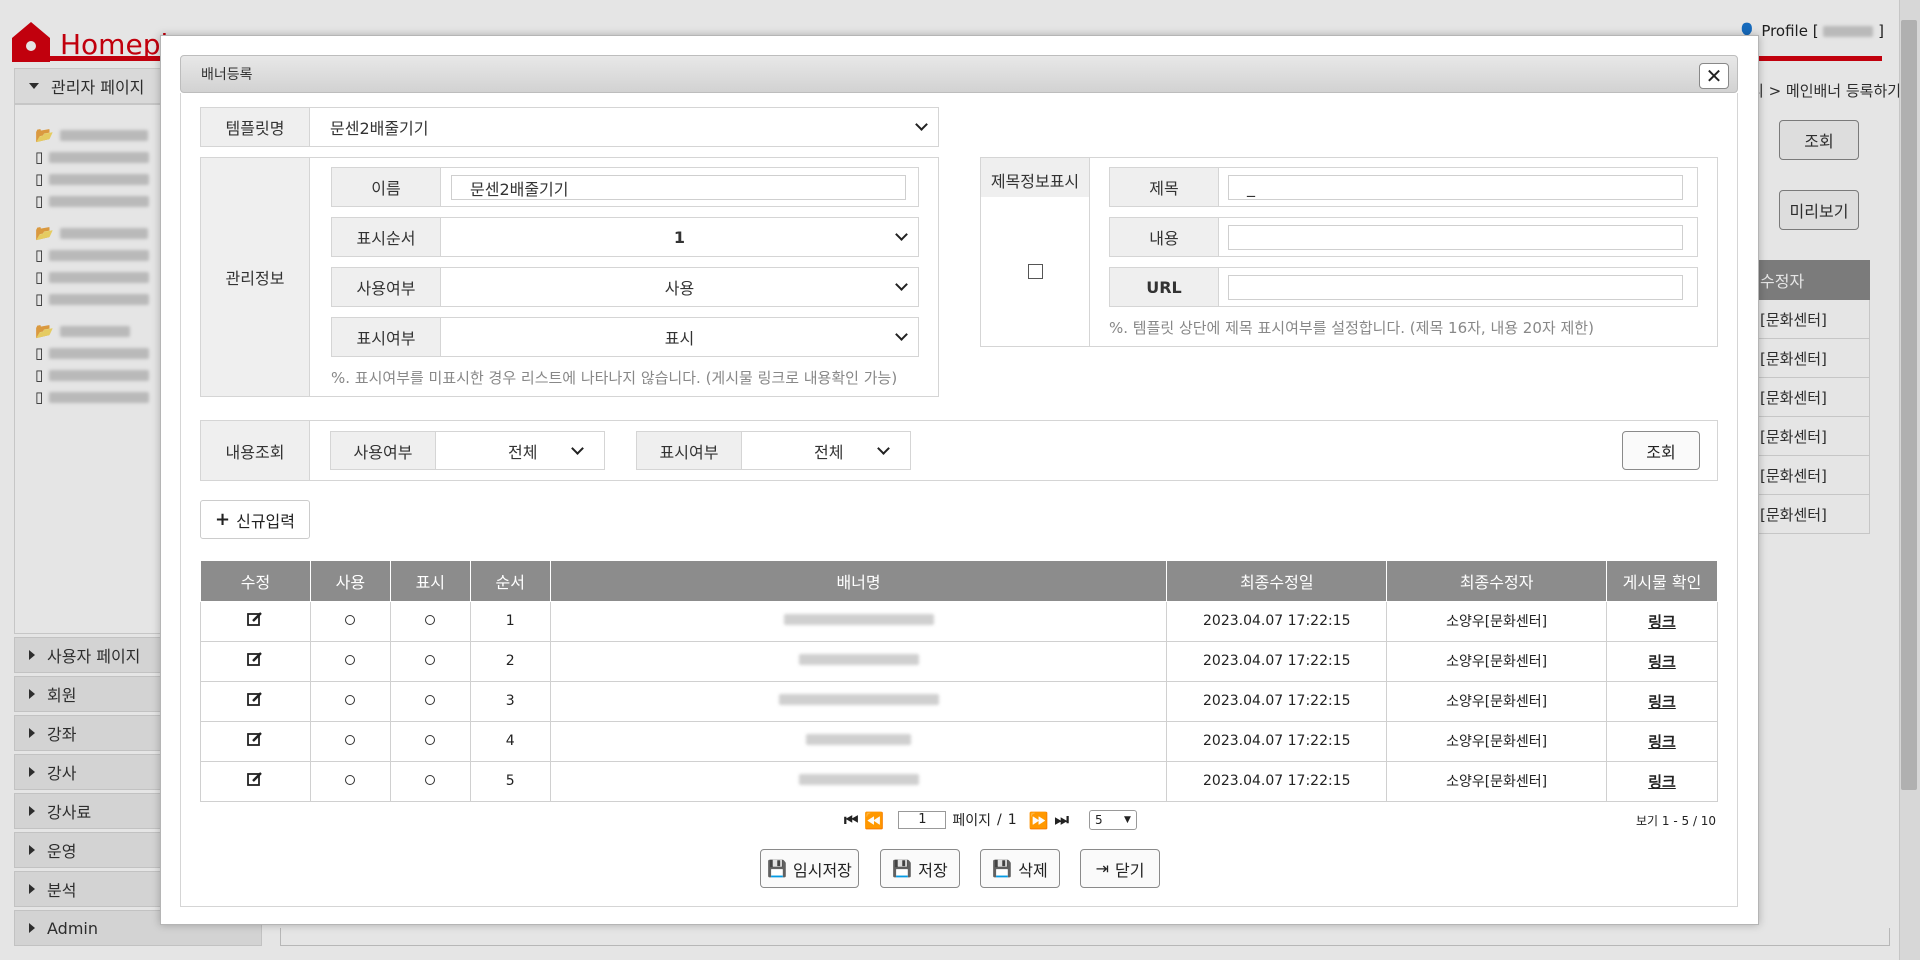 The image size is (1920, 960). I want to click on banner-name-cell, so click(858, 621).